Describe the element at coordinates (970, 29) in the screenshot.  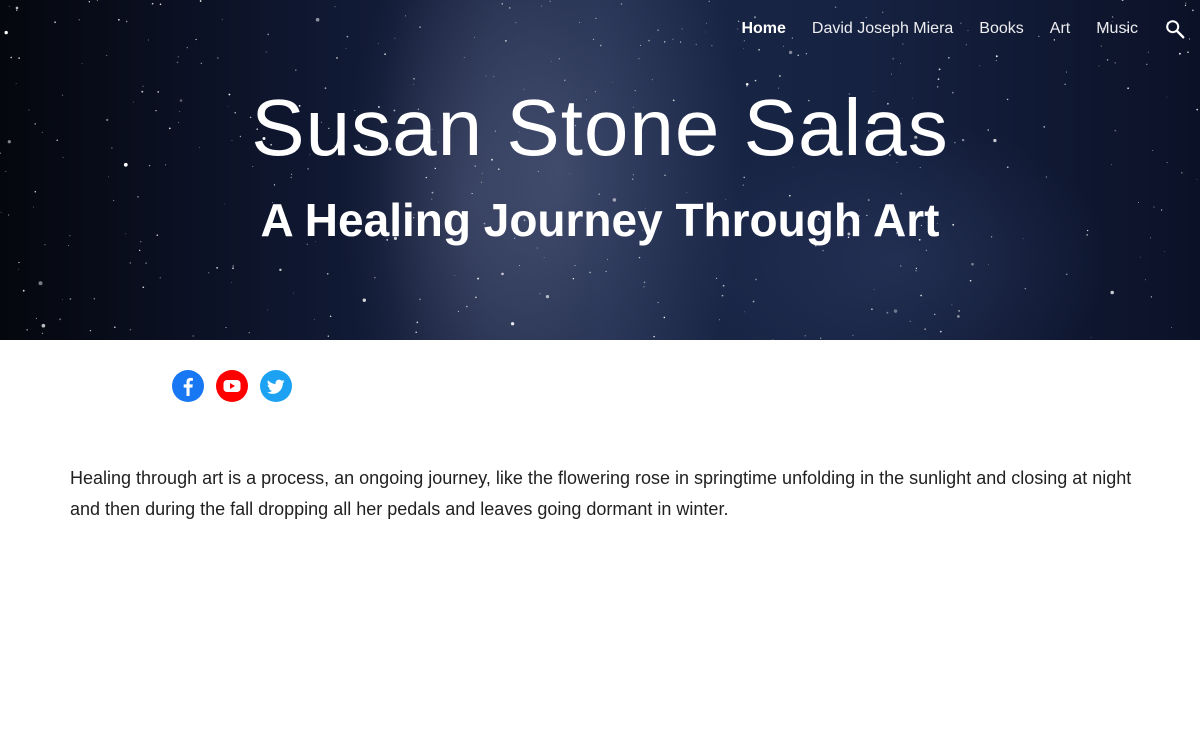
I see `top-navigation: Home David Joseph Miera Books Art Music` at that location.